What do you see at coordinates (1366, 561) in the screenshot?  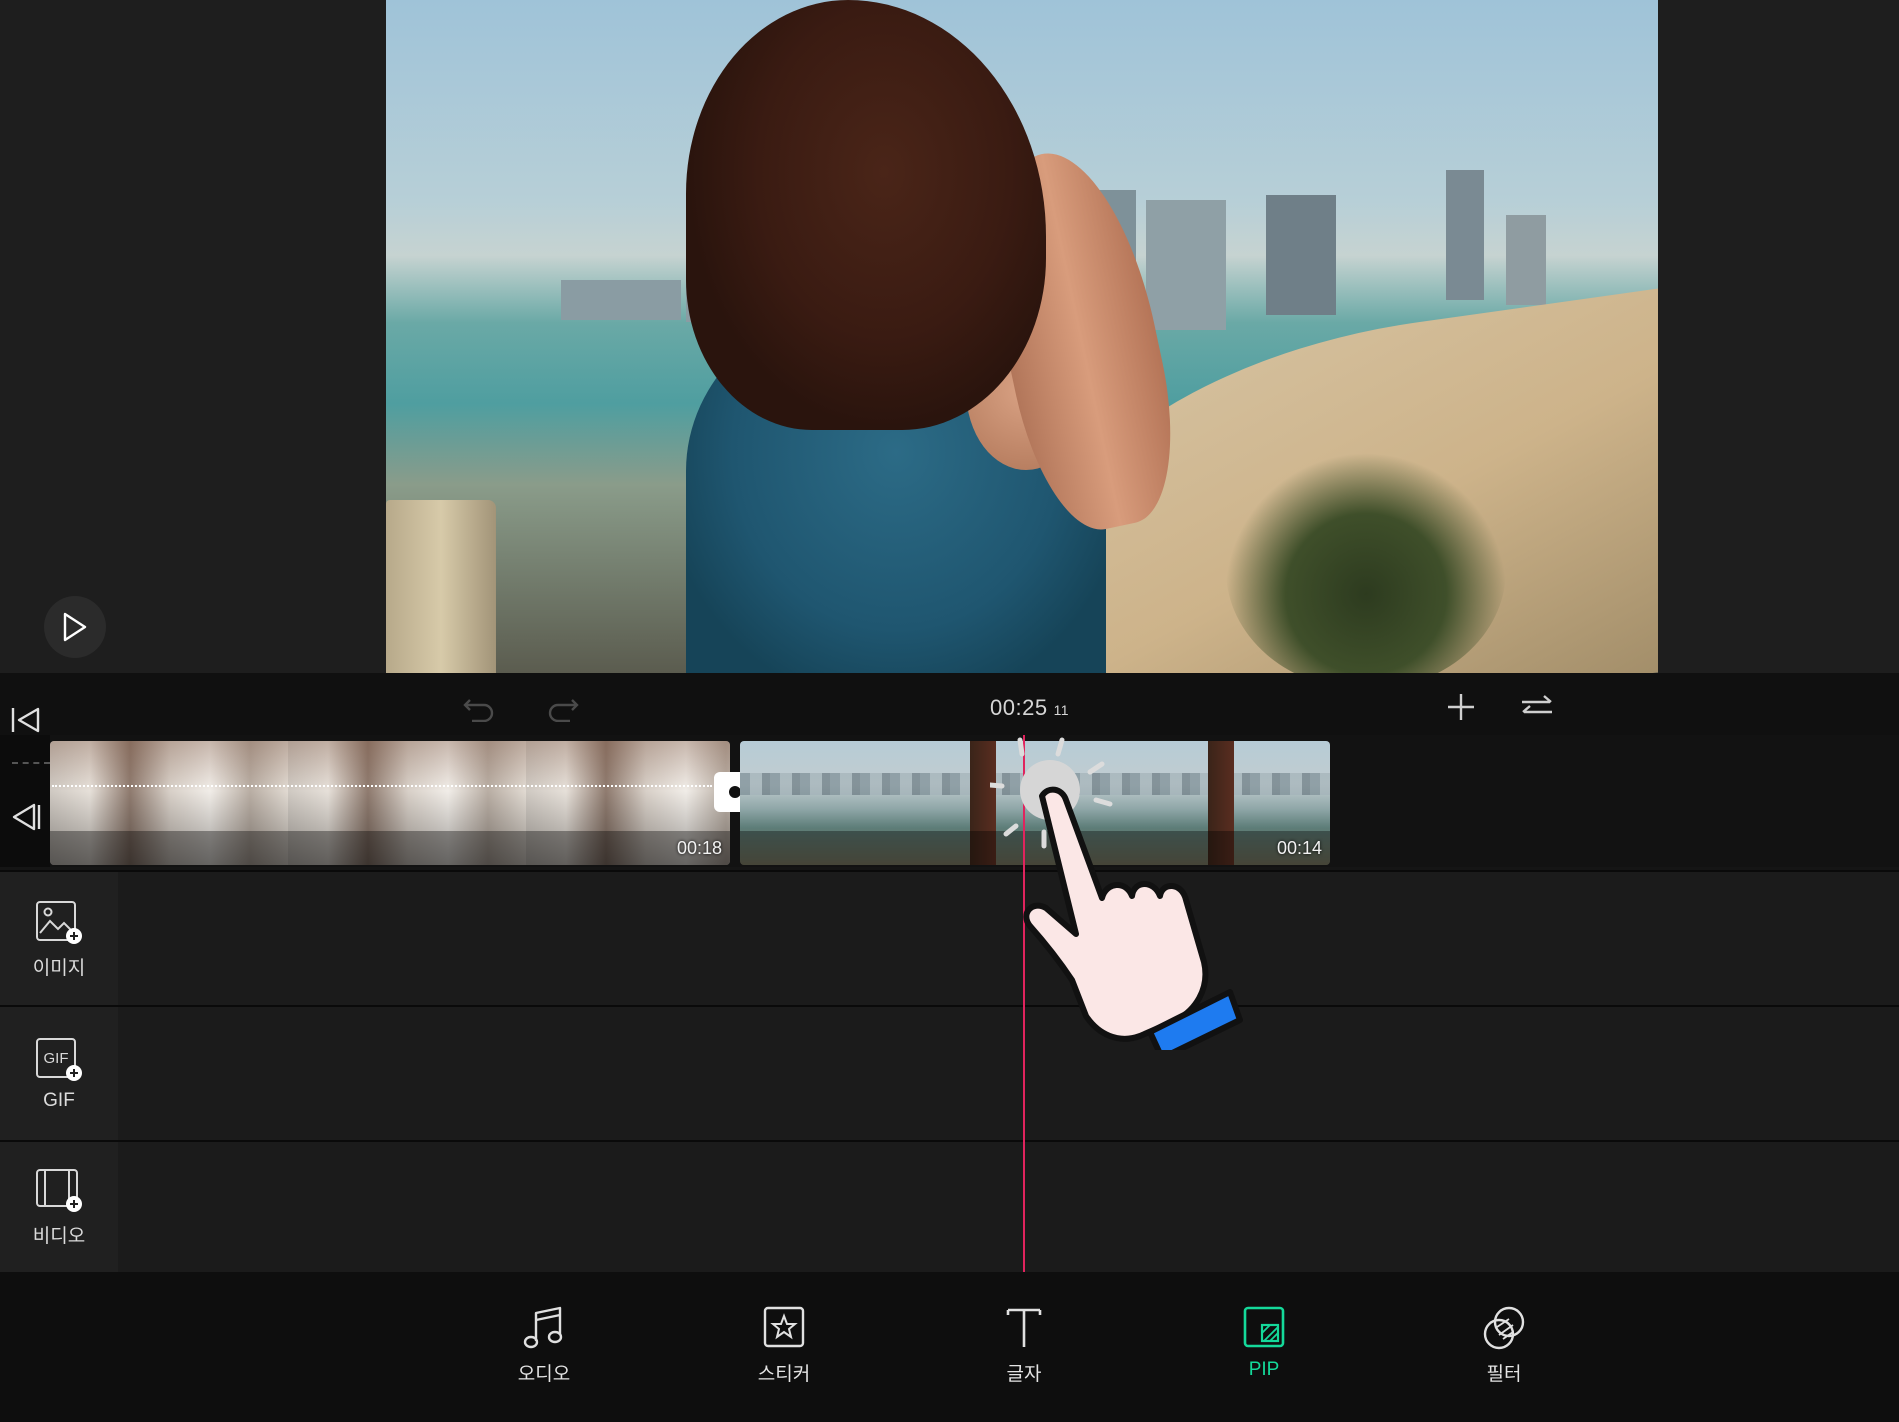 I see `palm-tree` at bounding box center [1366, 561].